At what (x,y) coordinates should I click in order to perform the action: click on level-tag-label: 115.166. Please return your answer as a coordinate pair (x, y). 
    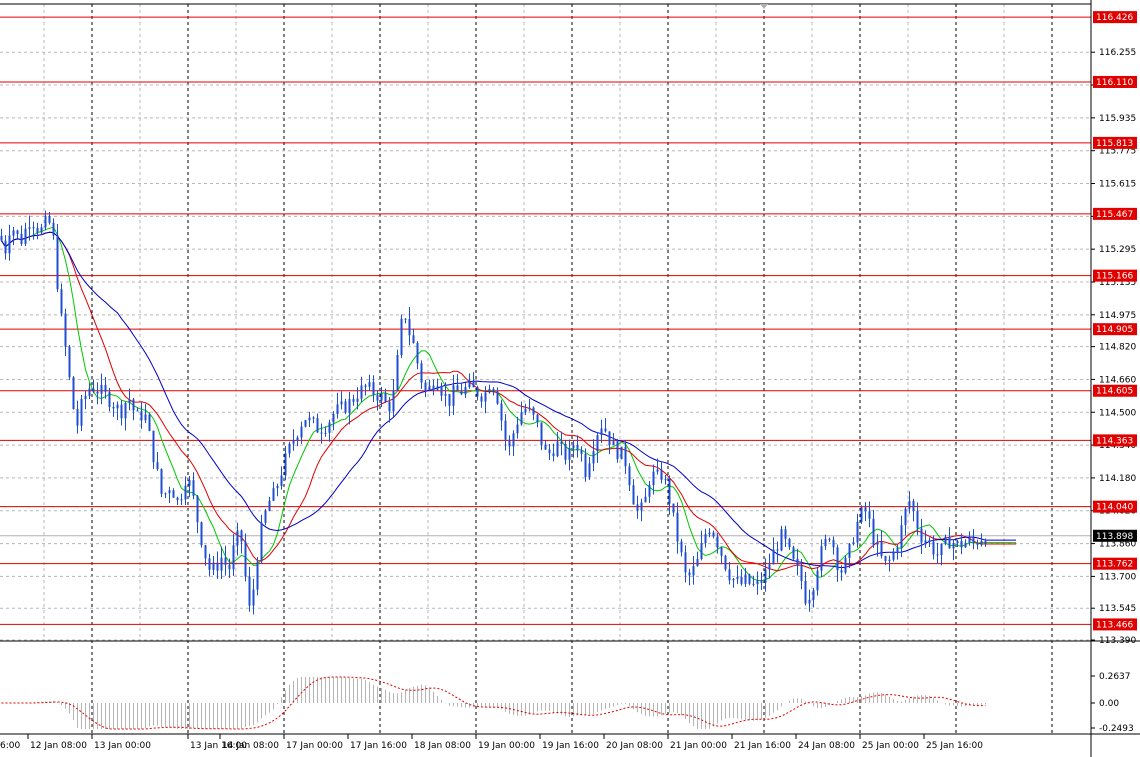
    Looking at the image, I should click on (1114, 277).